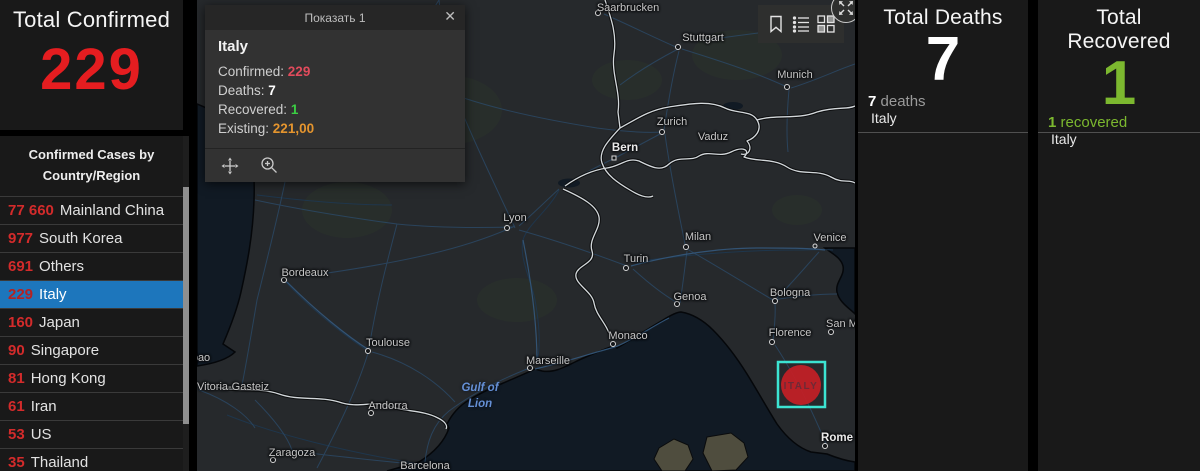 The height and width of the screenshot is (471, 1200). Describe the element at coordinates (91, 19) in the screenshot. I see `total-confirmed-title: Total Confirmed` at that location.